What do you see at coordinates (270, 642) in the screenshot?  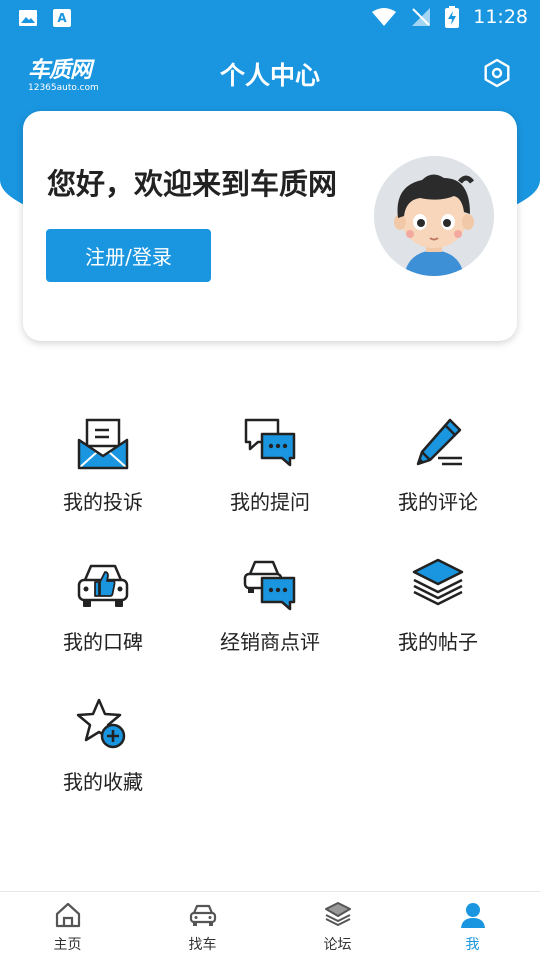 I see `menu-item-label: 经销商点评` at bounding box center [270, 642].